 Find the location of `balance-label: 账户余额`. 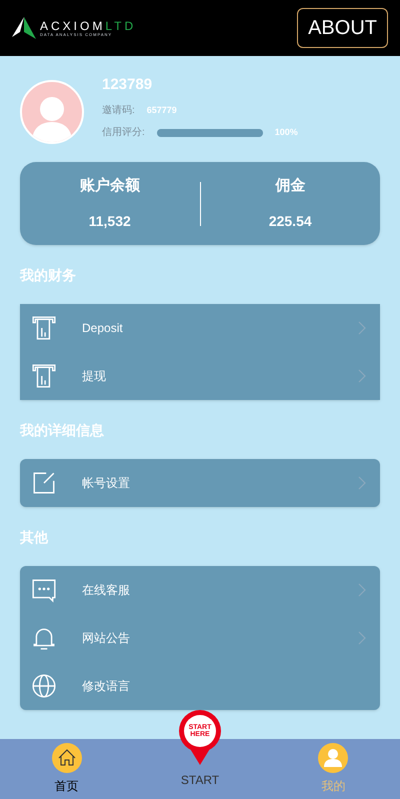

balance-label: 账户余额 is located at coordinates (110, 186).